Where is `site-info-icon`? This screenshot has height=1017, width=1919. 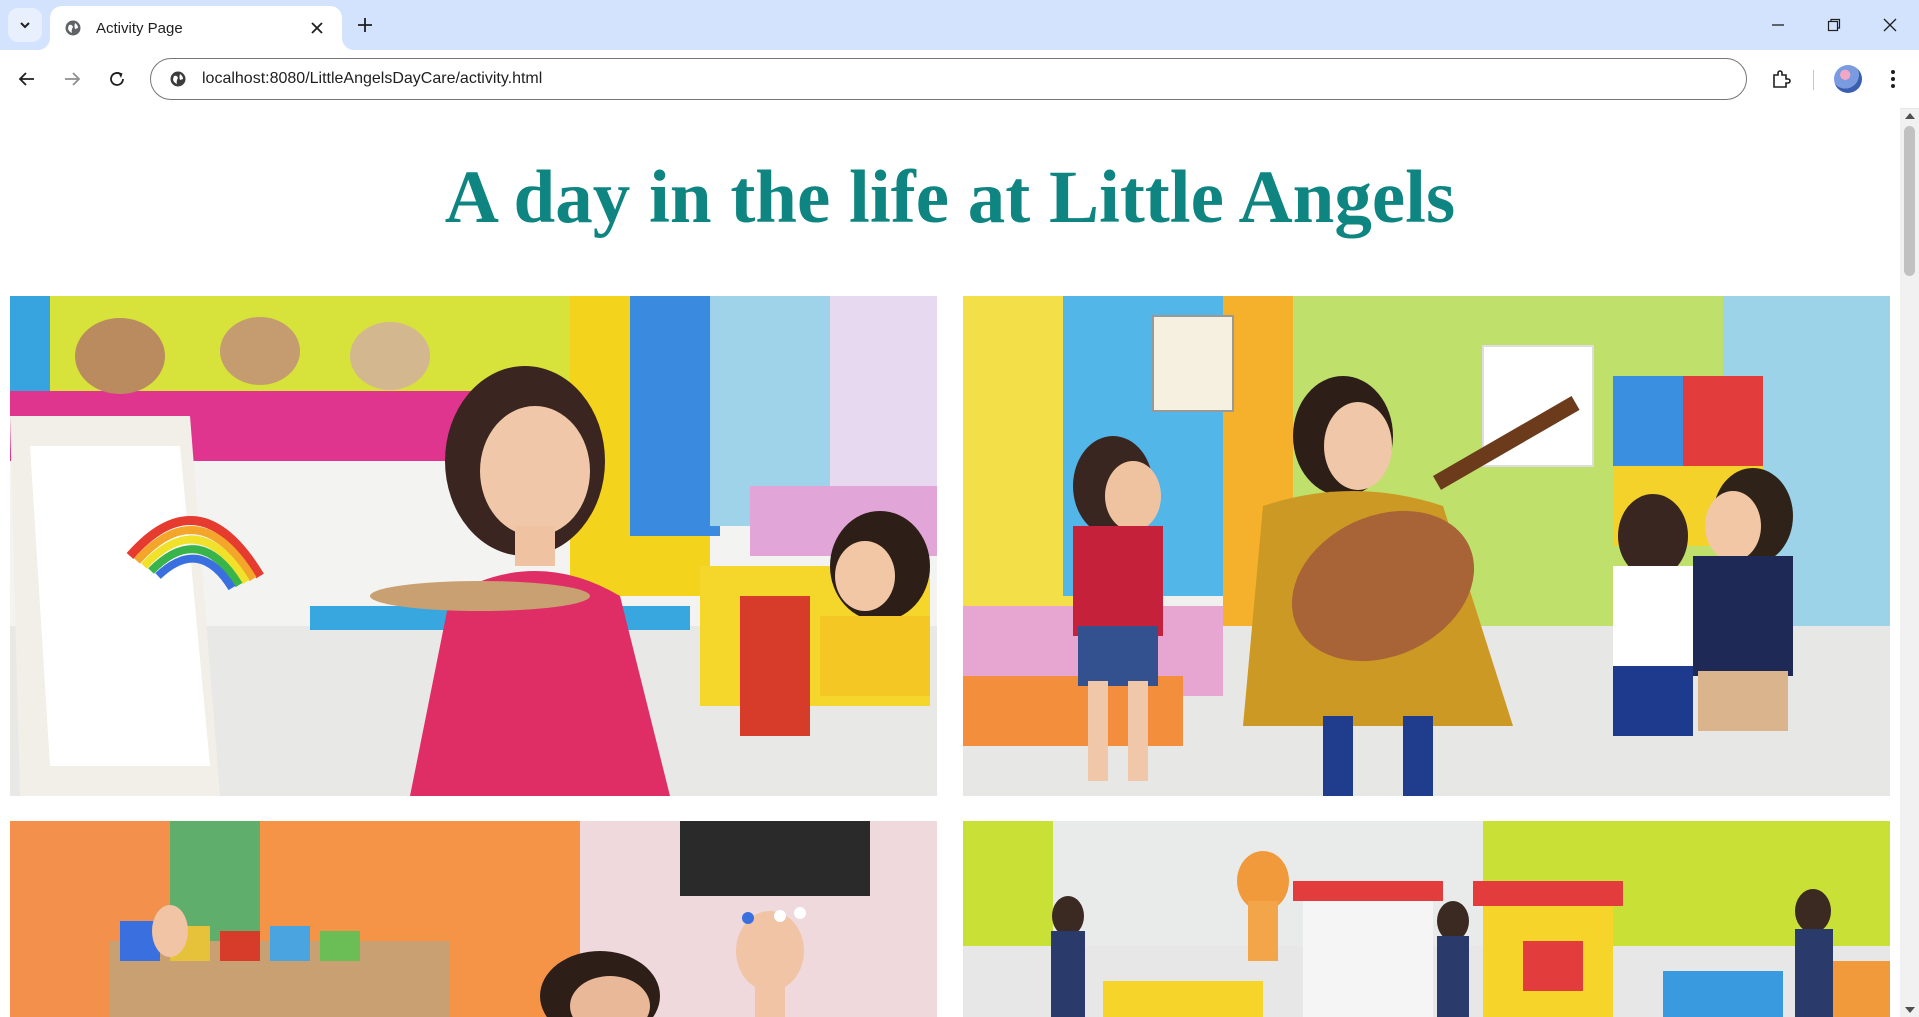 site-info-icon is located at coordinates (178, 79).